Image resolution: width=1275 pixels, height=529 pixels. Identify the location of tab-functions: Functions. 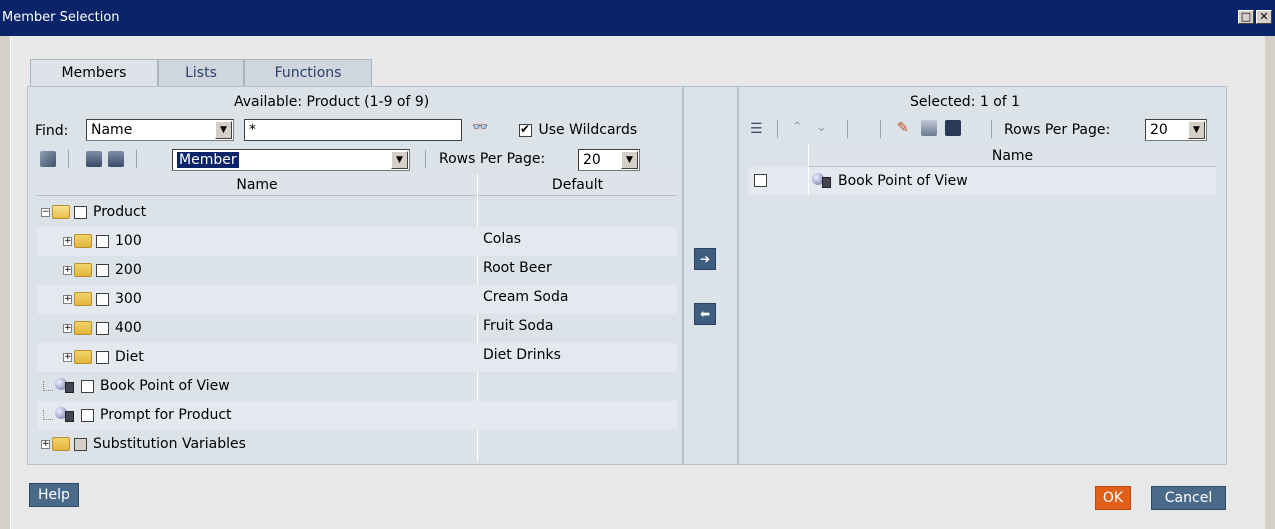
(308, 73).